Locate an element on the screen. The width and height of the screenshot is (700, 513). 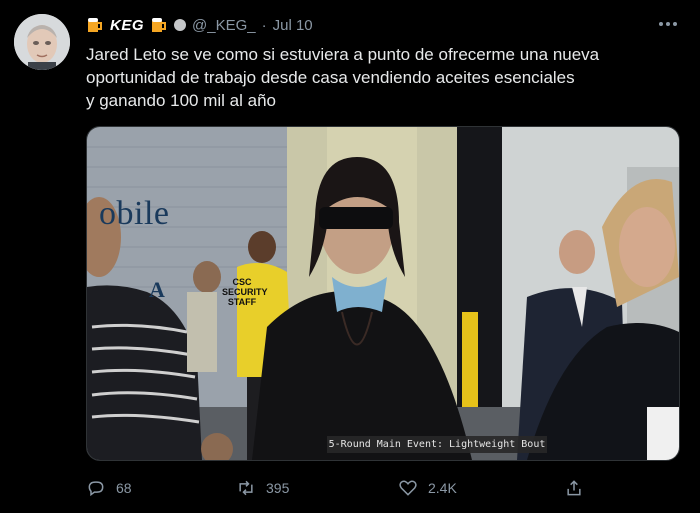
wall-sign-text: obile is located at coordinates (134, 213).